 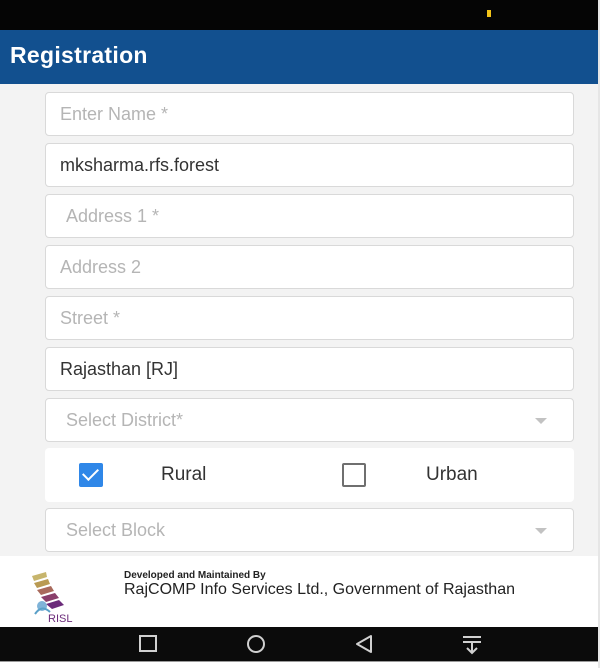 What do you see at coordinates (60, 619) in the screenshot?
I see `logo-text: RISL` at bounding box center [60, 619].